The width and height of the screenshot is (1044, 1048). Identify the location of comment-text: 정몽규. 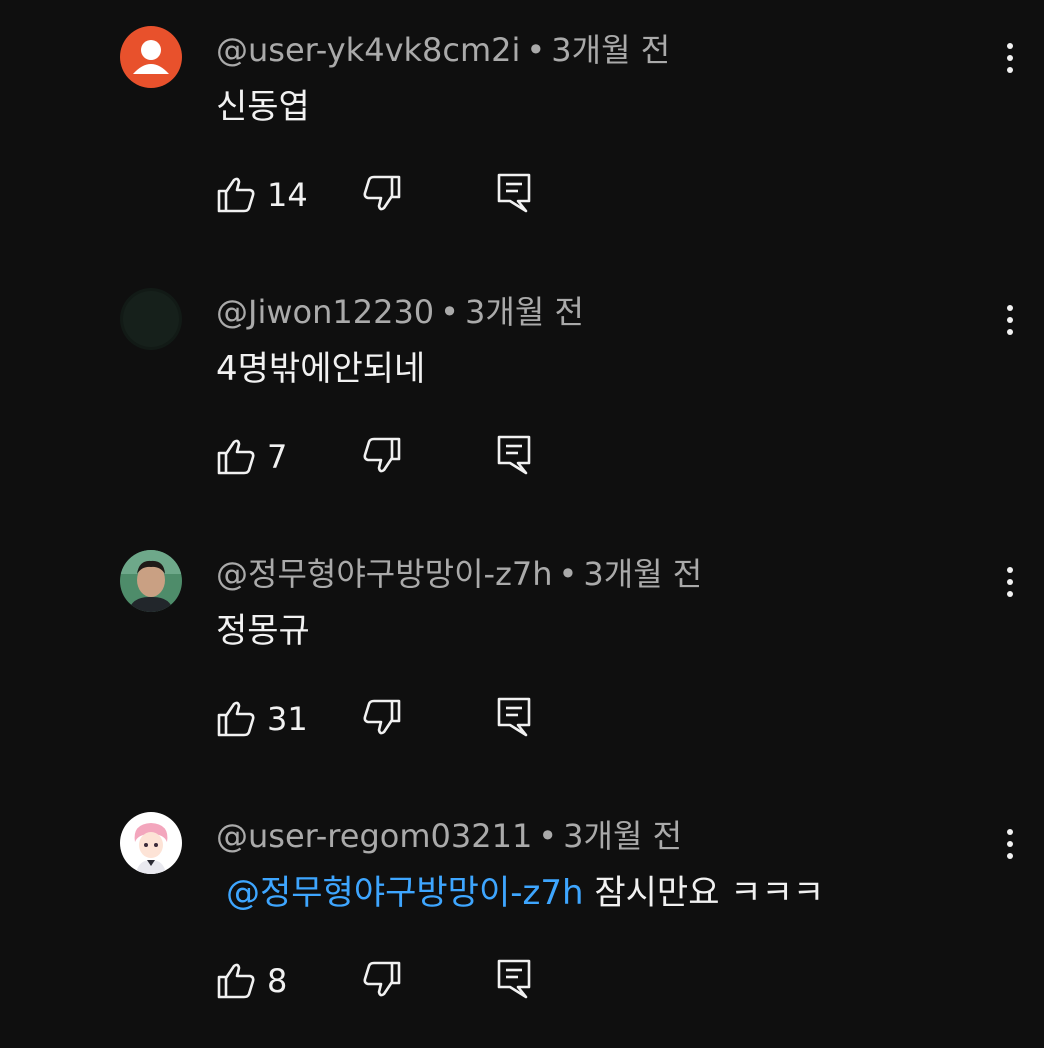
(263, 631).